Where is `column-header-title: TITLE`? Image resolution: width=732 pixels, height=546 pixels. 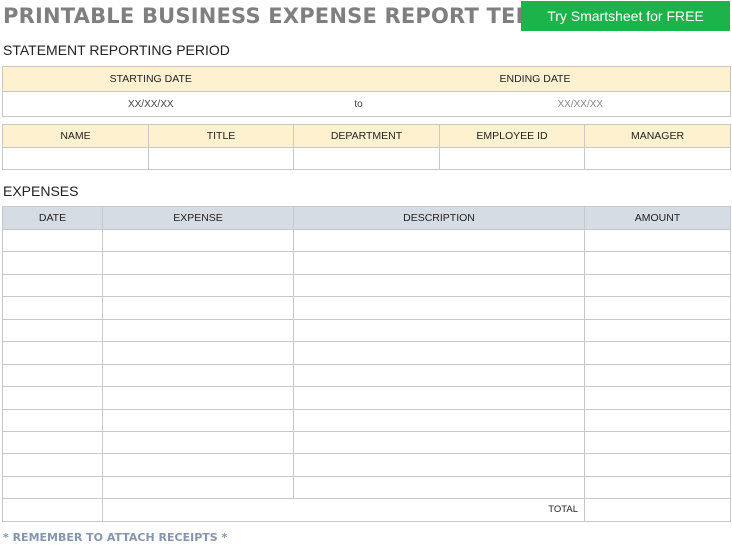
column-header-title: TITLE is located at coordinates (221, 136).